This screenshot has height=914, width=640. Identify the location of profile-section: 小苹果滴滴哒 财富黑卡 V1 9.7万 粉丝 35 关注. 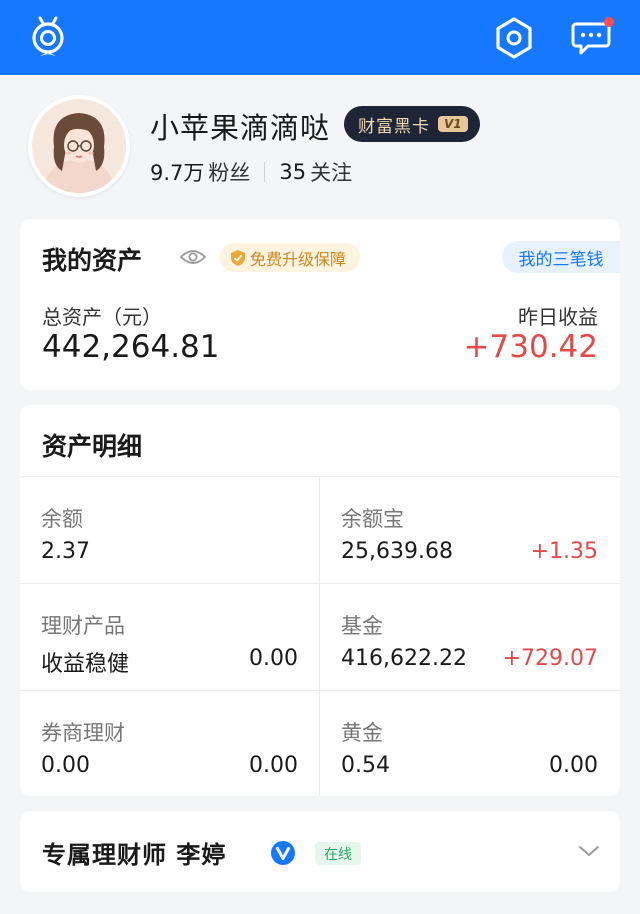
(320, 142).